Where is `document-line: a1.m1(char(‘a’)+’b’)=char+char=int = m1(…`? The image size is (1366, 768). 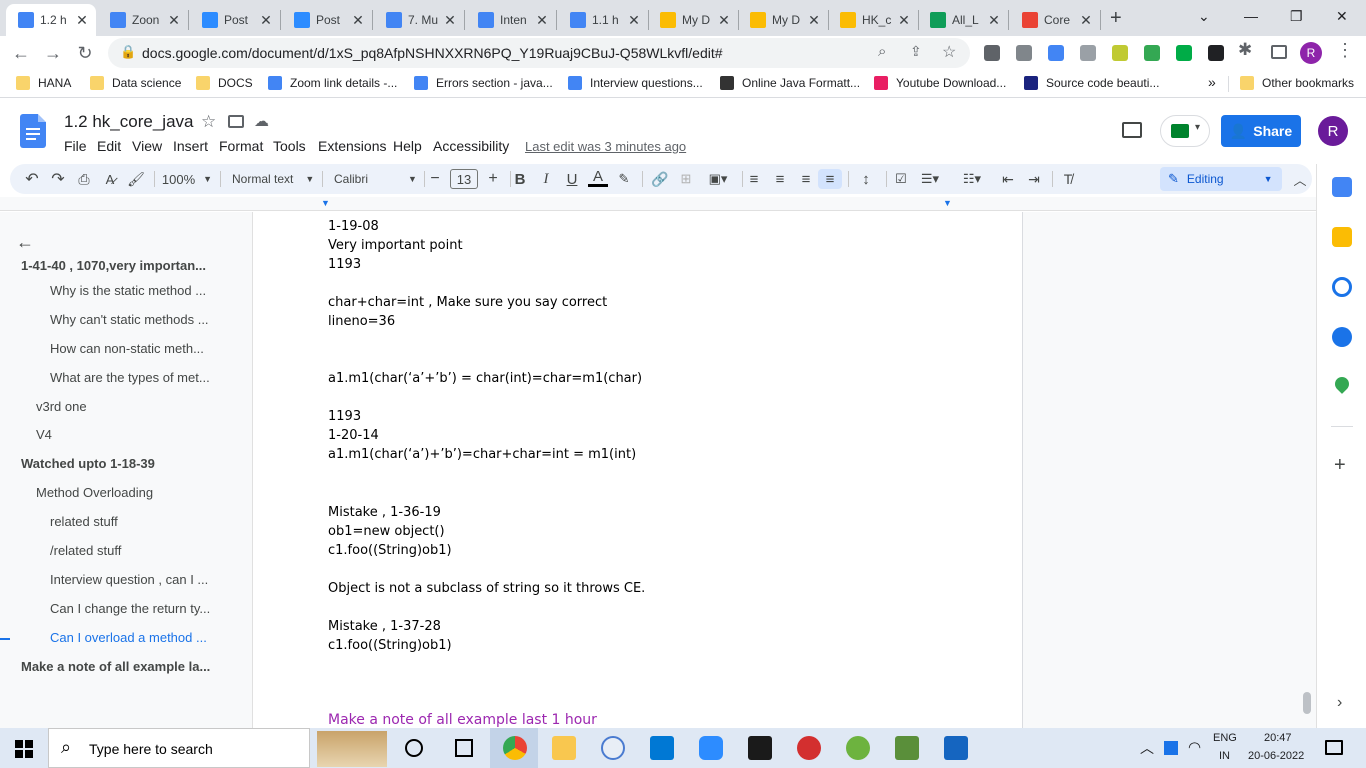
document-line: a1.m1(char(‘a’)+’b’)=char+char=int = m1(… is located at coordinates (482, 454).